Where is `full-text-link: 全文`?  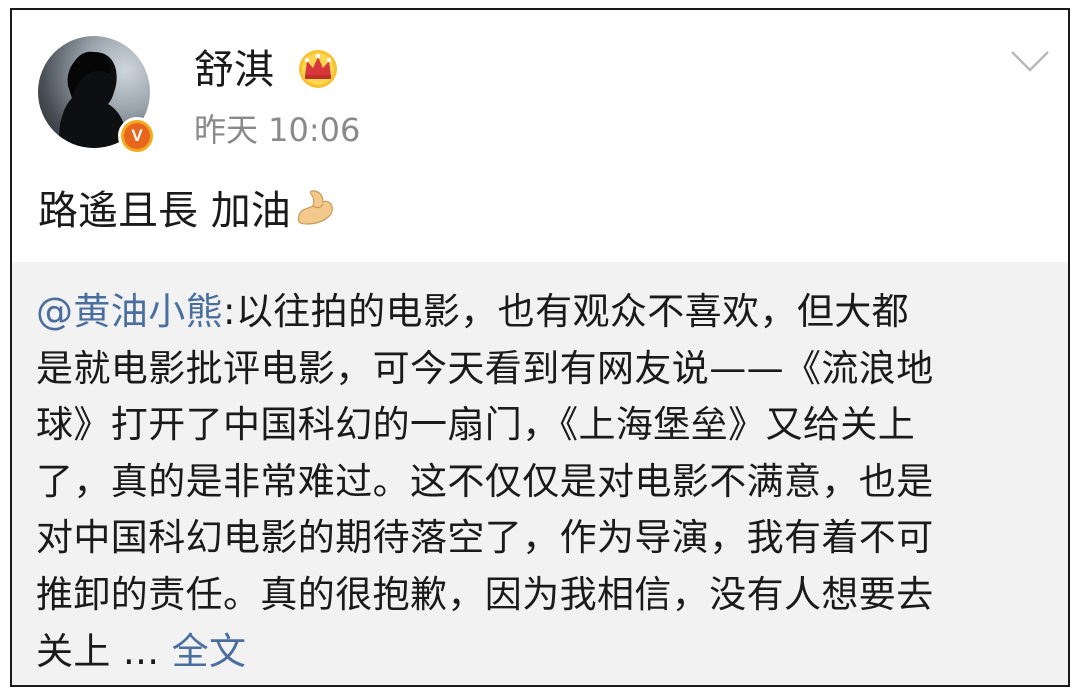
full-text-link: 全文 is located at coordinates (209, 651).